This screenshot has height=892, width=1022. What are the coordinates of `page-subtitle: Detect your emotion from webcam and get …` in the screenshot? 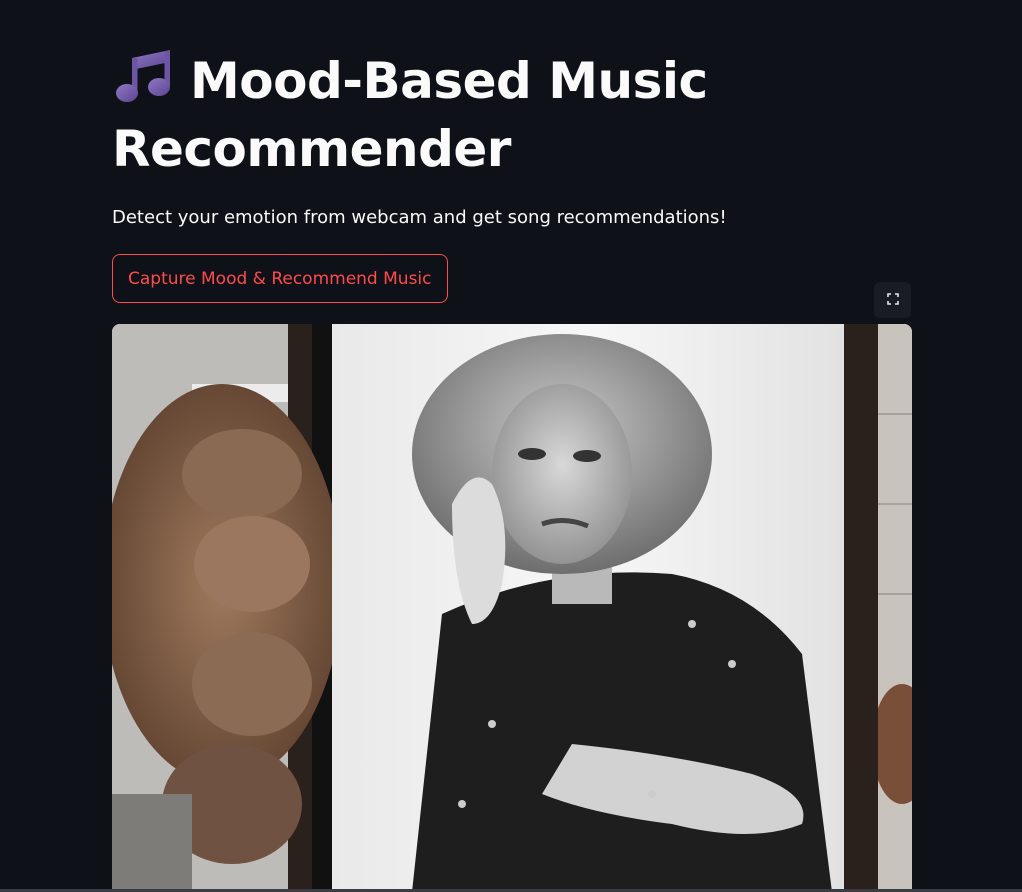 It's located at (419, 217).